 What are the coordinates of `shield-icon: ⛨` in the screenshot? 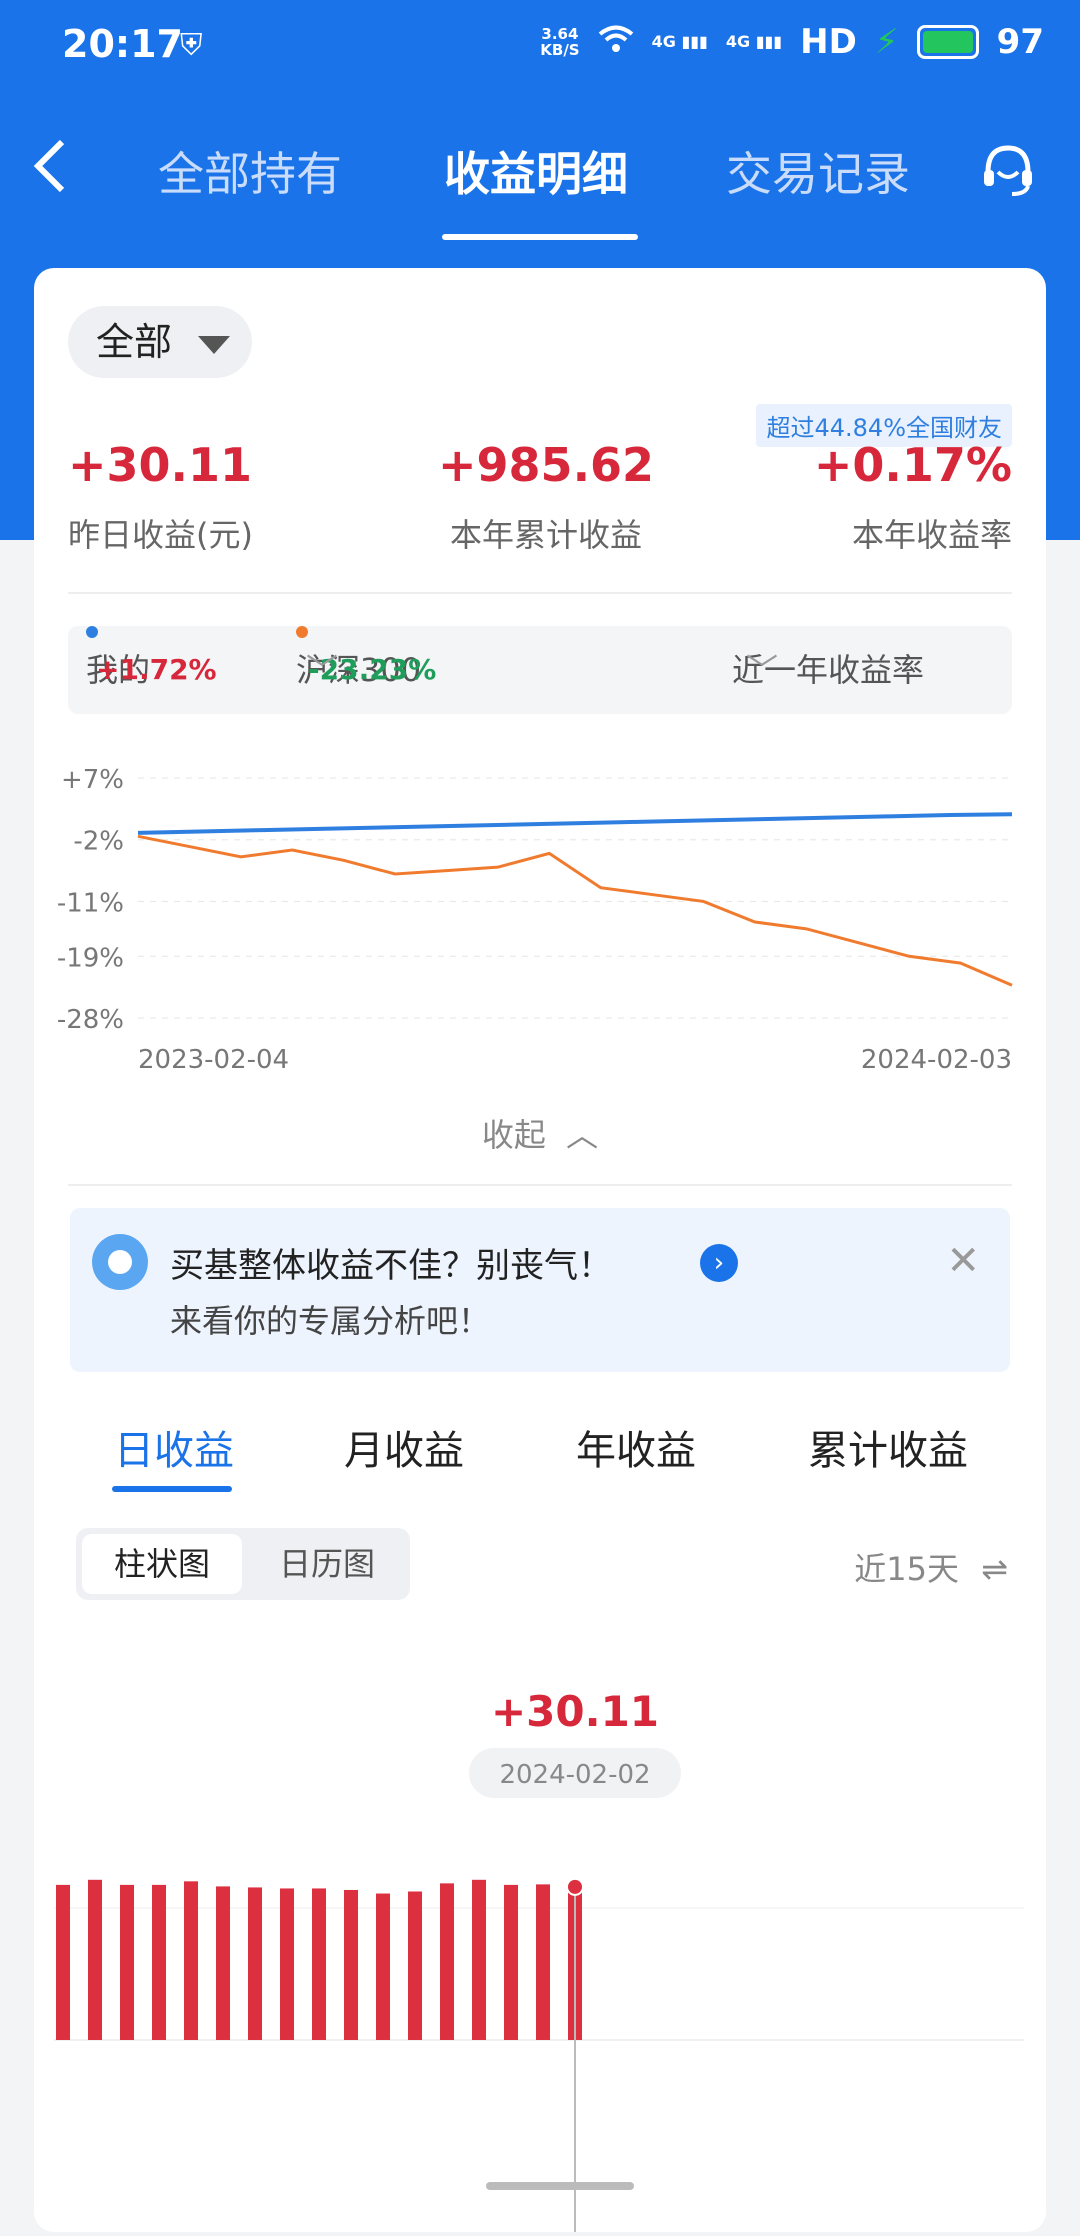 It's located at (191, 45).